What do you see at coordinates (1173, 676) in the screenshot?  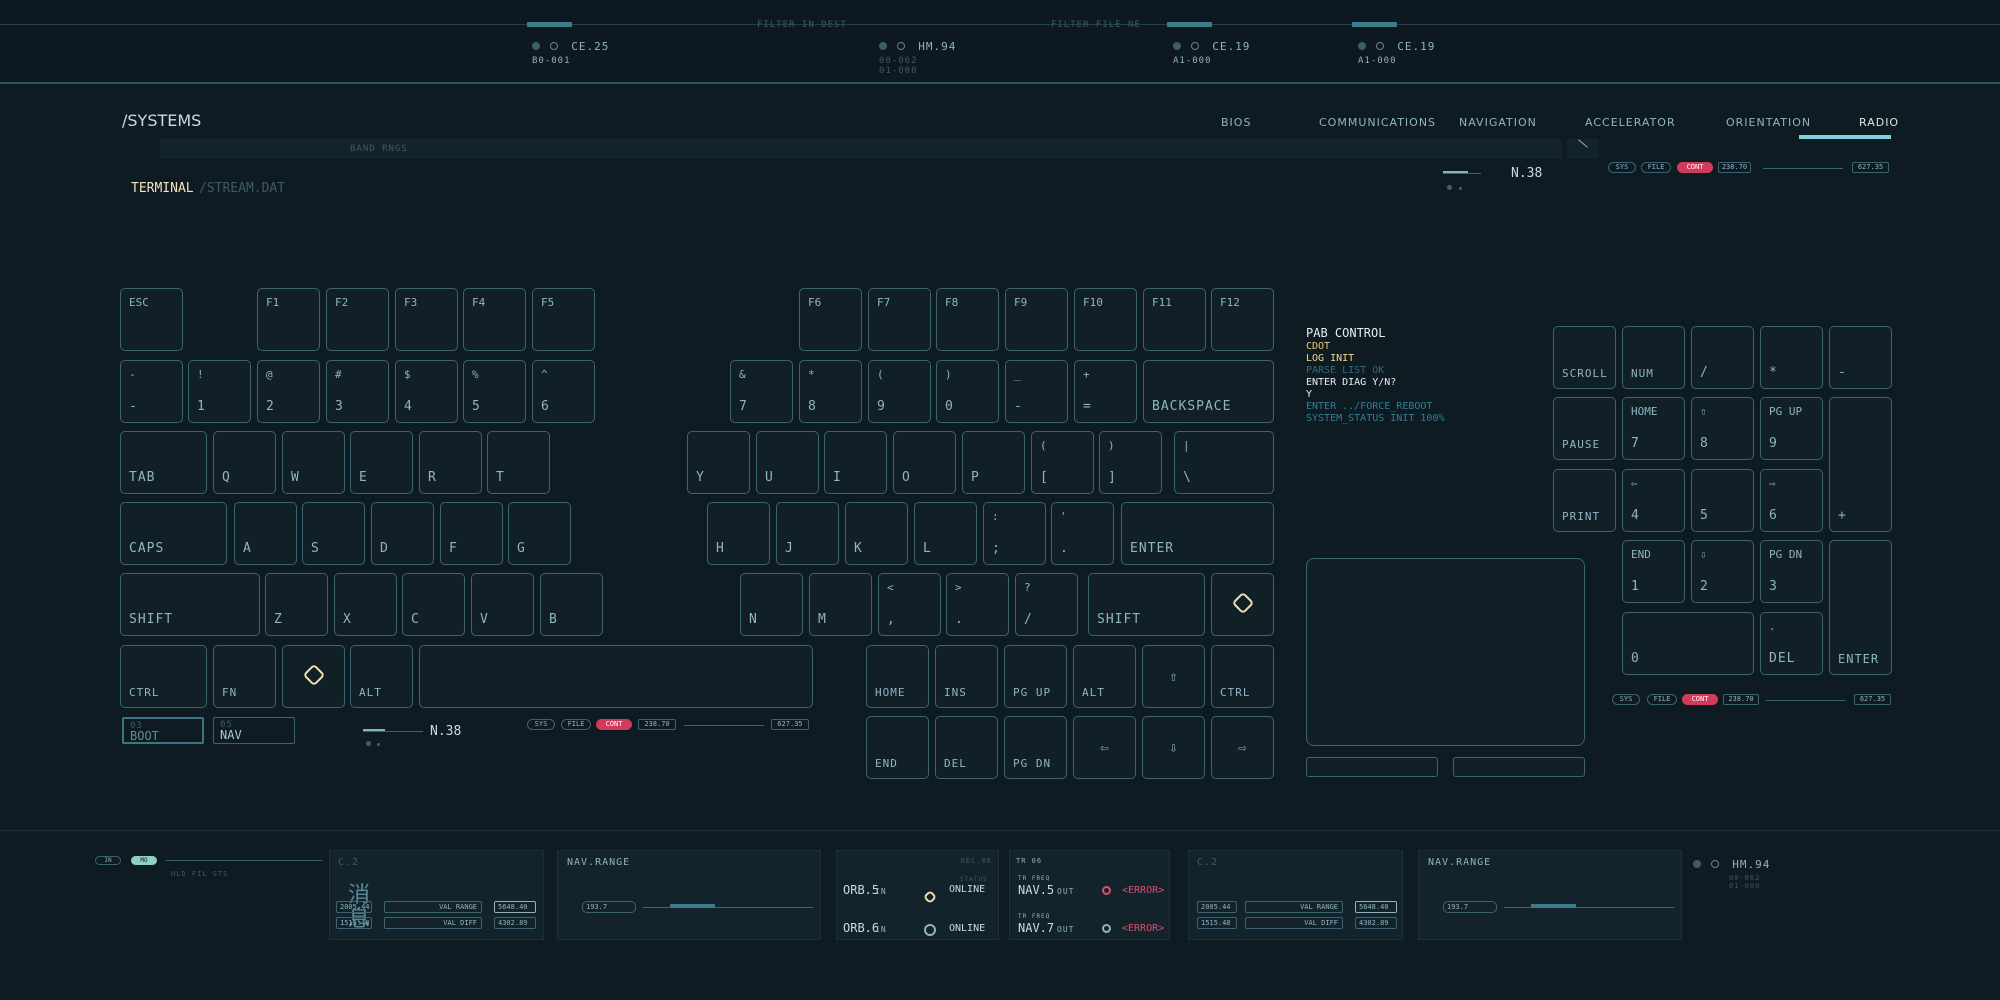 I see `key-arrow-up: ⇧` at bounding box center [1173, 676].